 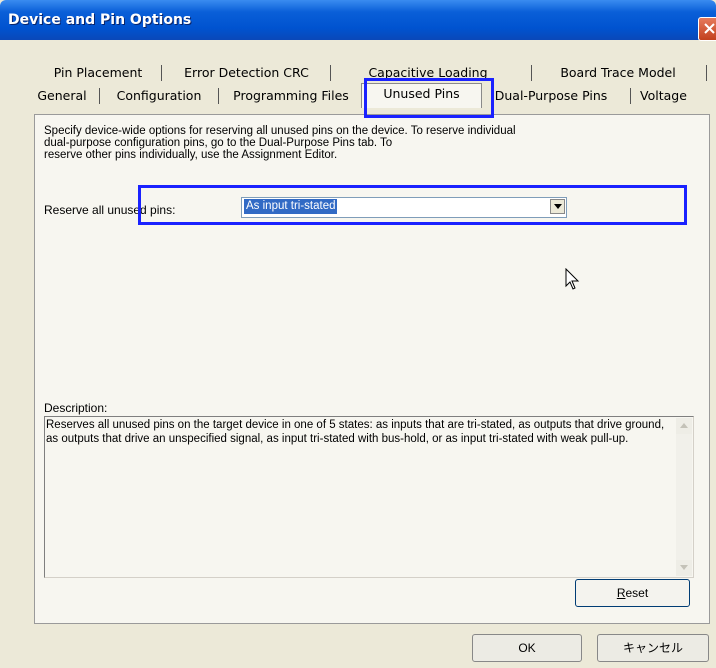 I want to click on arrow-up-icon, so click(x=684, y=425).